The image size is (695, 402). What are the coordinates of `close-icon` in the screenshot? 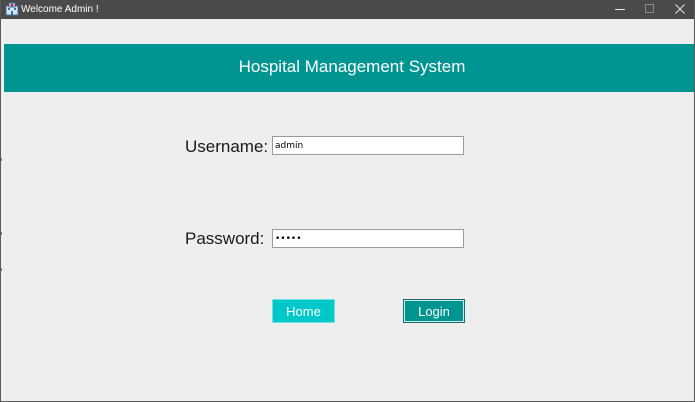 It's located at (680, 10).